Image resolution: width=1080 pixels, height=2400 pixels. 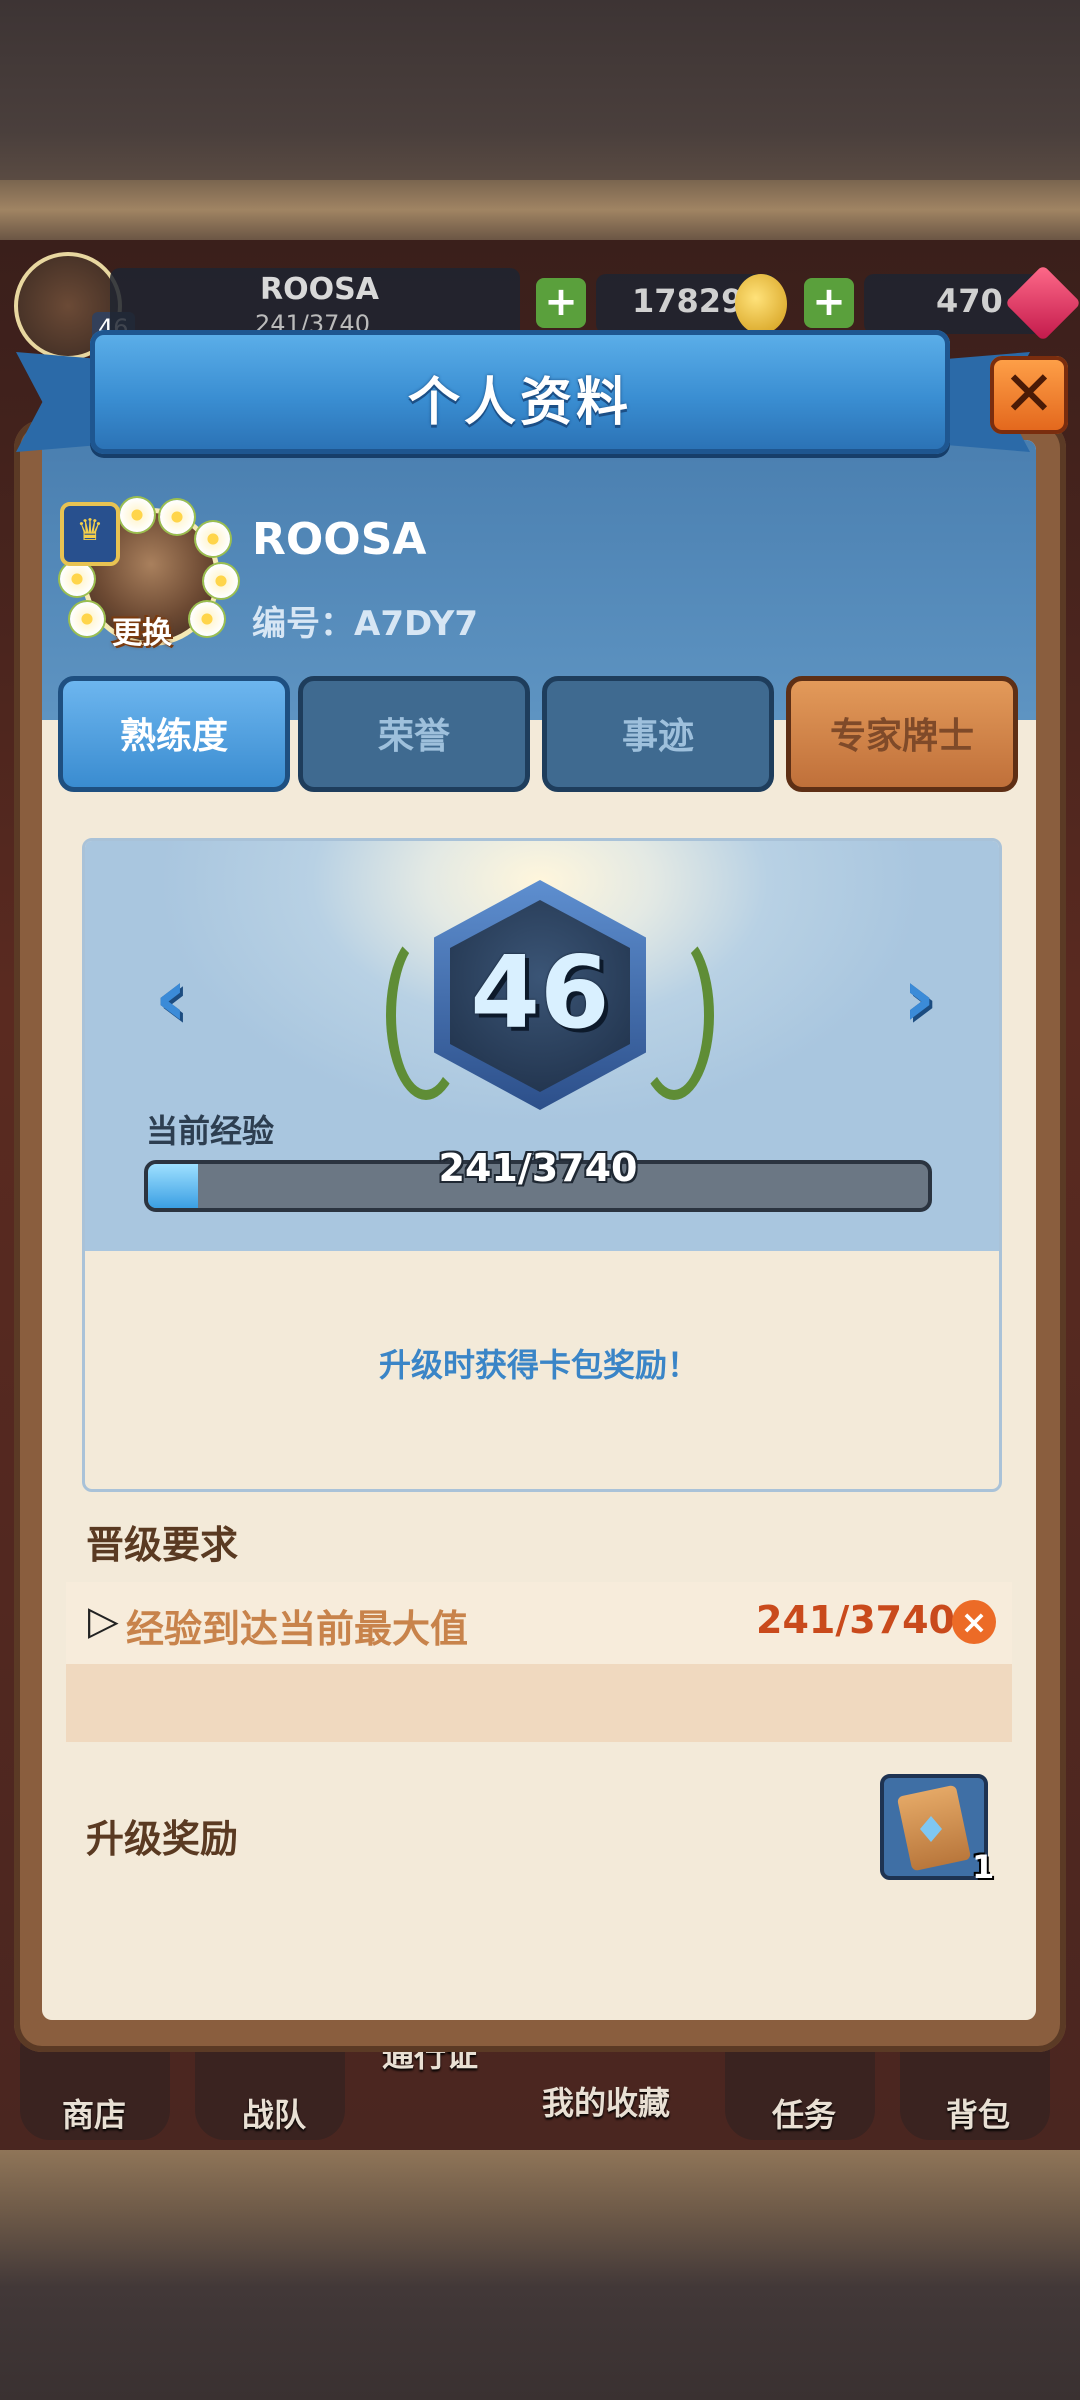 I want to click on laurel-right-icon, so click(x=674, y=1015).